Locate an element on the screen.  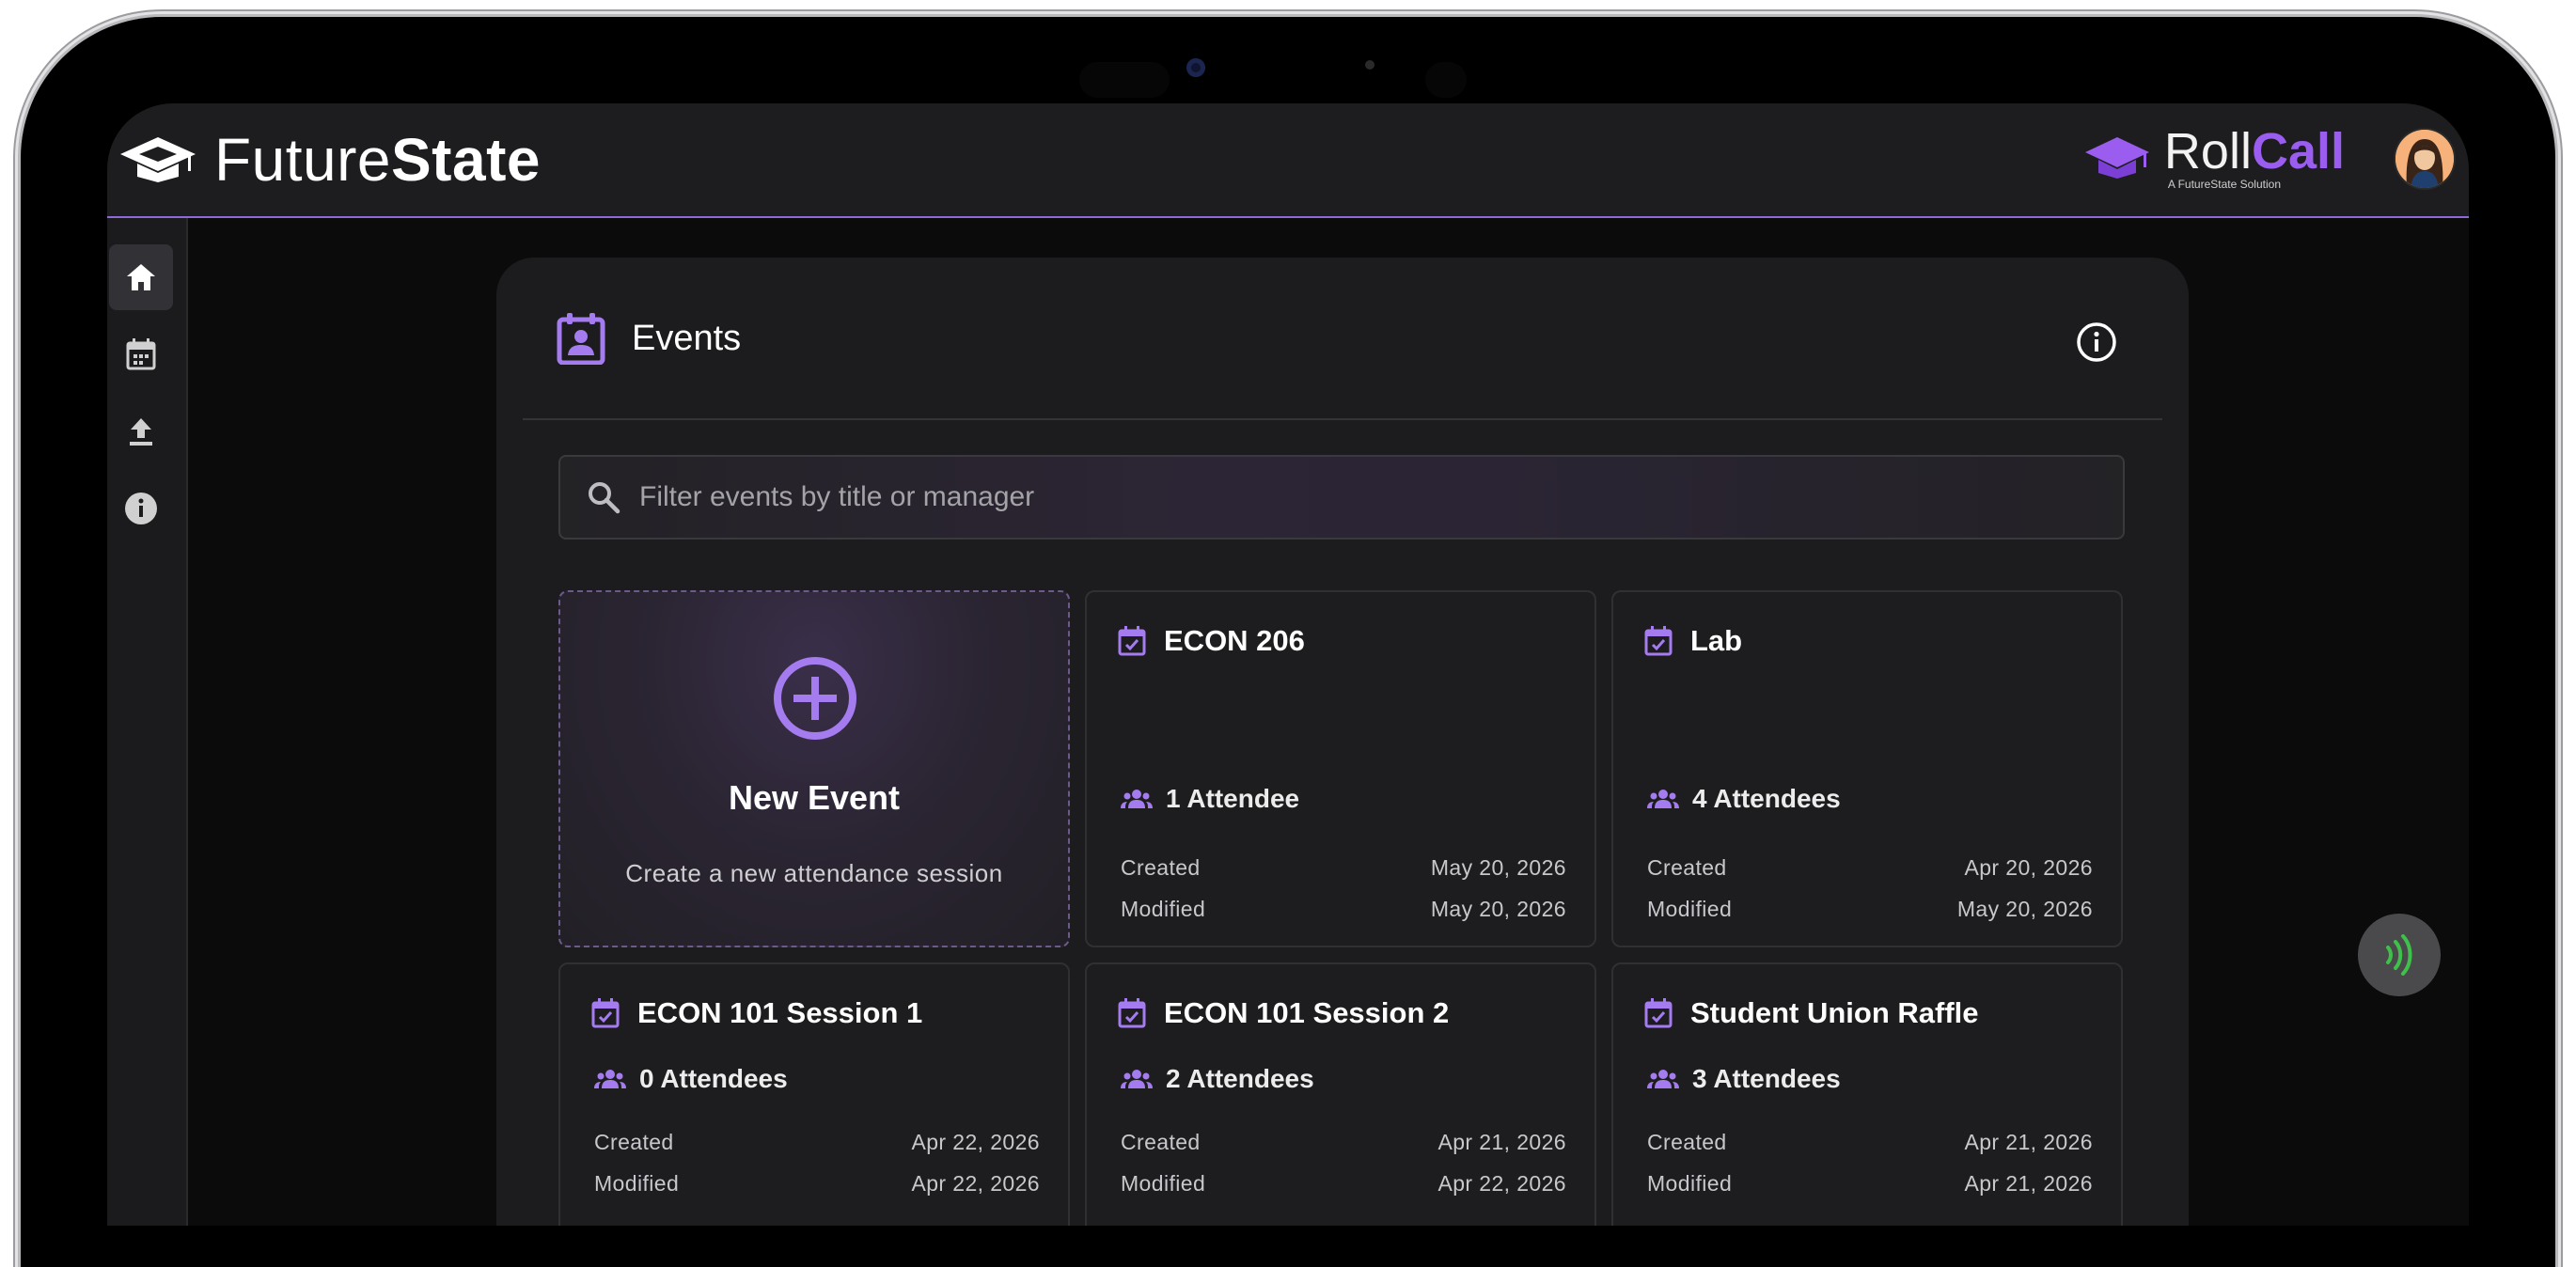
sidebar-item-home is located at coordinates (141, 277).